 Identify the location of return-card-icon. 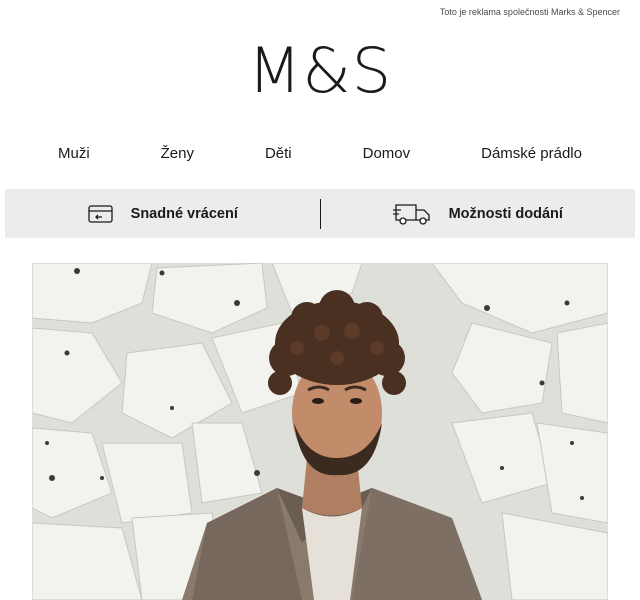
(101, 214).